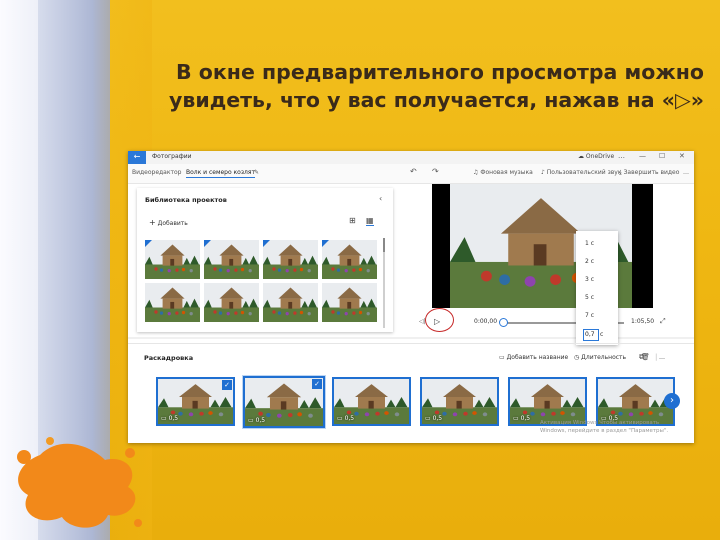 The image size is (720, 540). What do you see at coordinates (589, 261) in the screenshot?
I see `duration-option: 2 с` at bounding box center [589, 261].